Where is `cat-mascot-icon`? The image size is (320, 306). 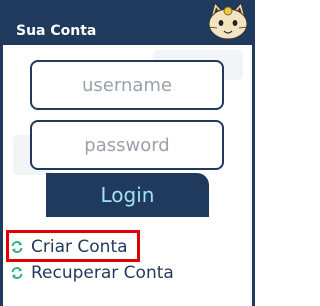 cat-mascot-icon is located at coordinates (228, 20).